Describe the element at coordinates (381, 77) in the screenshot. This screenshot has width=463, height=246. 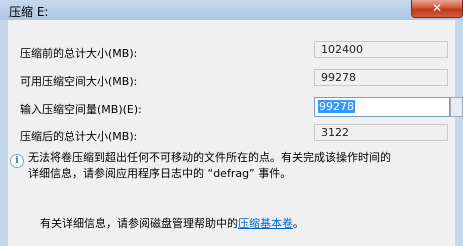
I see `available-value: 99278` at that location.